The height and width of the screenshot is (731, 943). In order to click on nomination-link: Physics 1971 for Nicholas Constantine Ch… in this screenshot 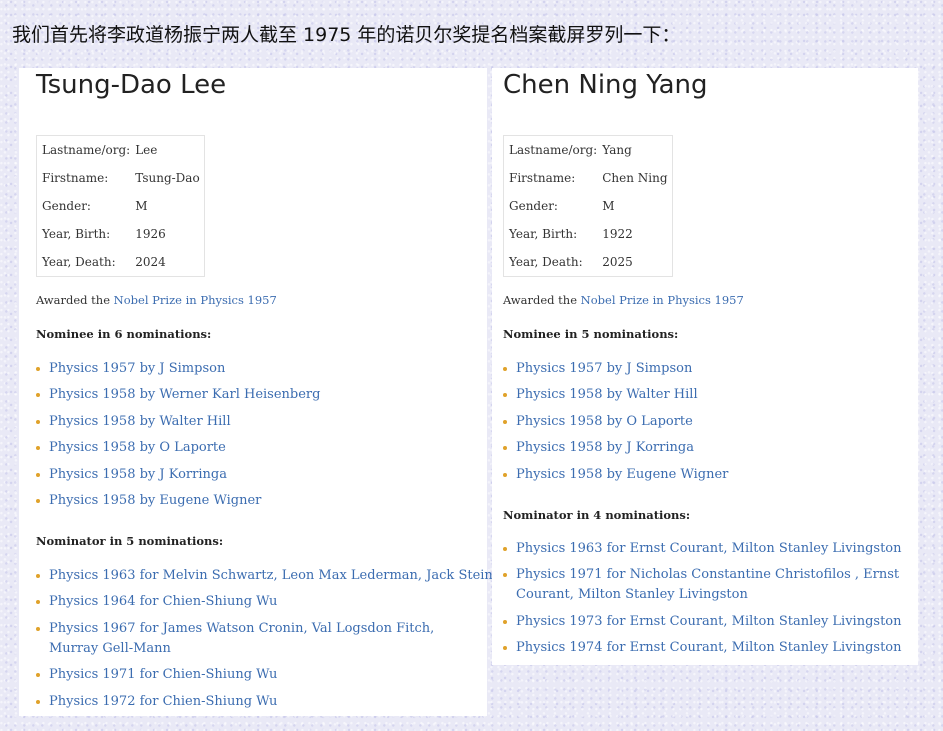, I will do `click(705, 585)`.